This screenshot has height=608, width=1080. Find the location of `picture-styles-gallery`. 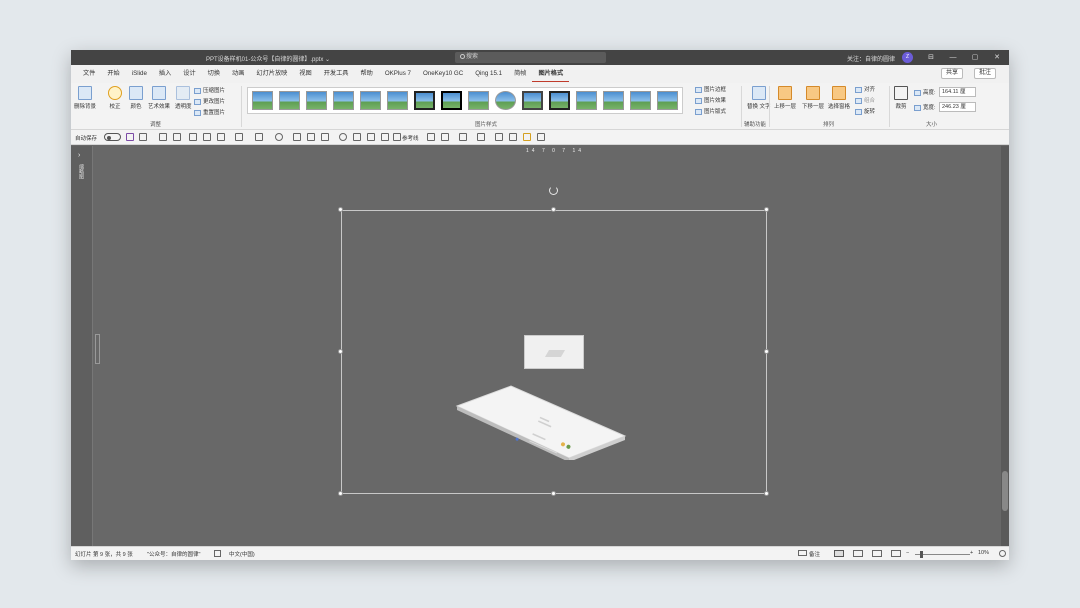

picture-styles-gallery is located at coordinates (465, 100).